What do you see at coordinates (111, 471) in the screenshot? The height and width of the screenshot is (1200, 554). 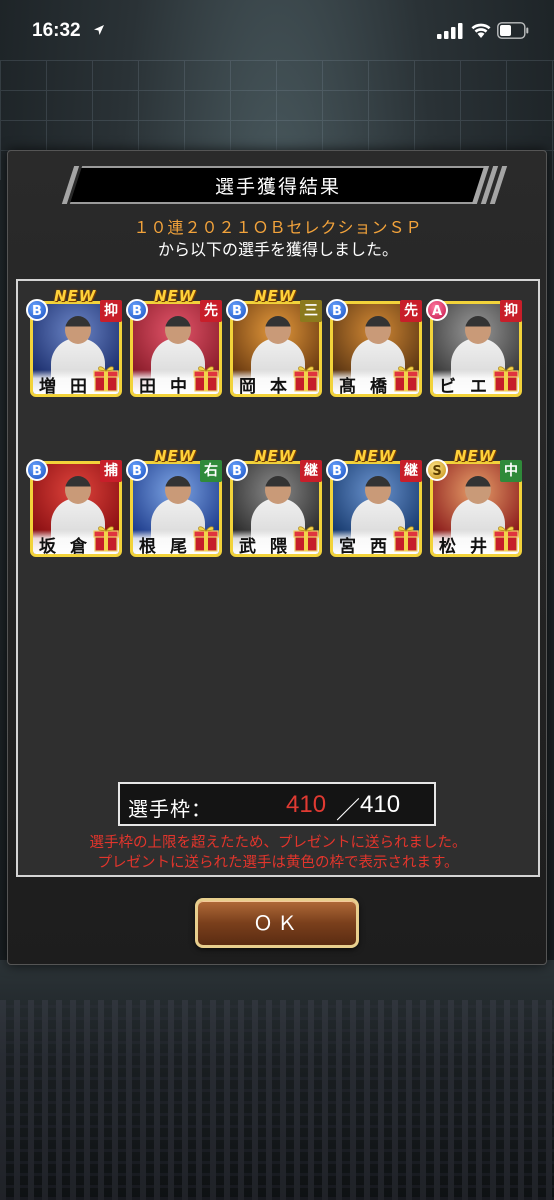 I see `position-badge: 捕` at bounding box center [111, 471].